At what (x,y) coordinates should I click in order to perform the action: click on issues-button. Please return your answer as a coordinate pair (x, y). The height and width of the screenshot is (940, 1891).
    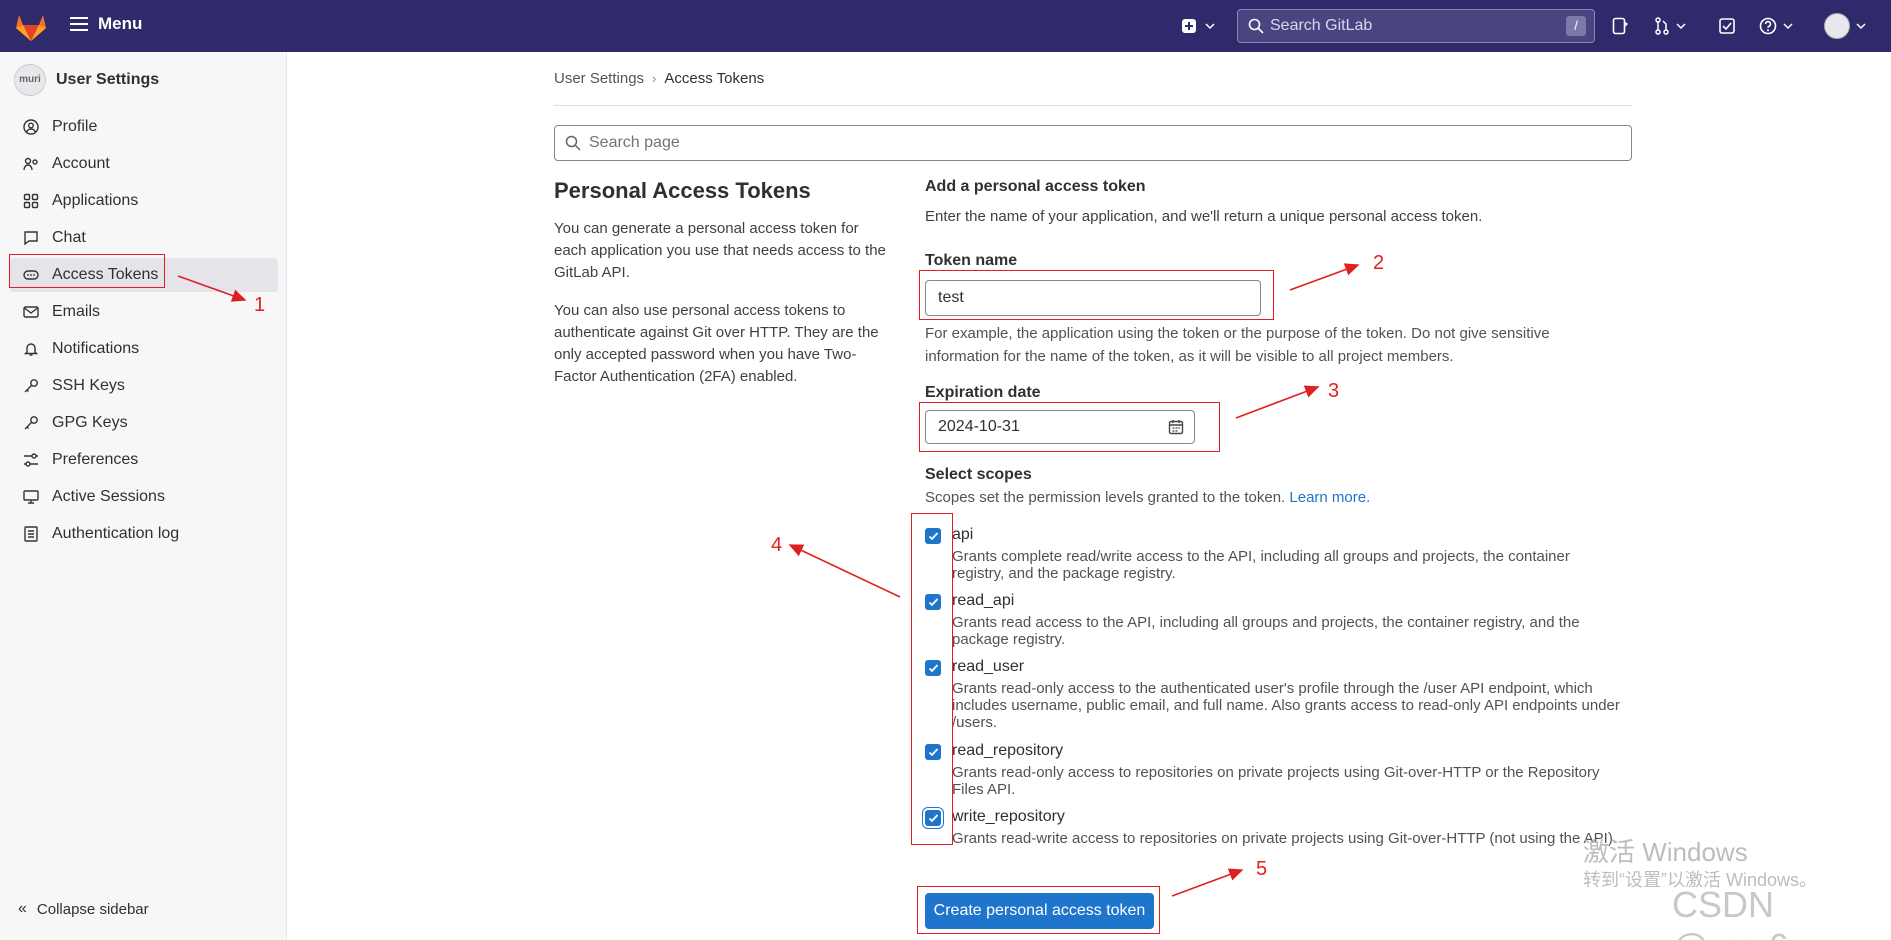
    Looking at the image, I should click on (1620, 26).